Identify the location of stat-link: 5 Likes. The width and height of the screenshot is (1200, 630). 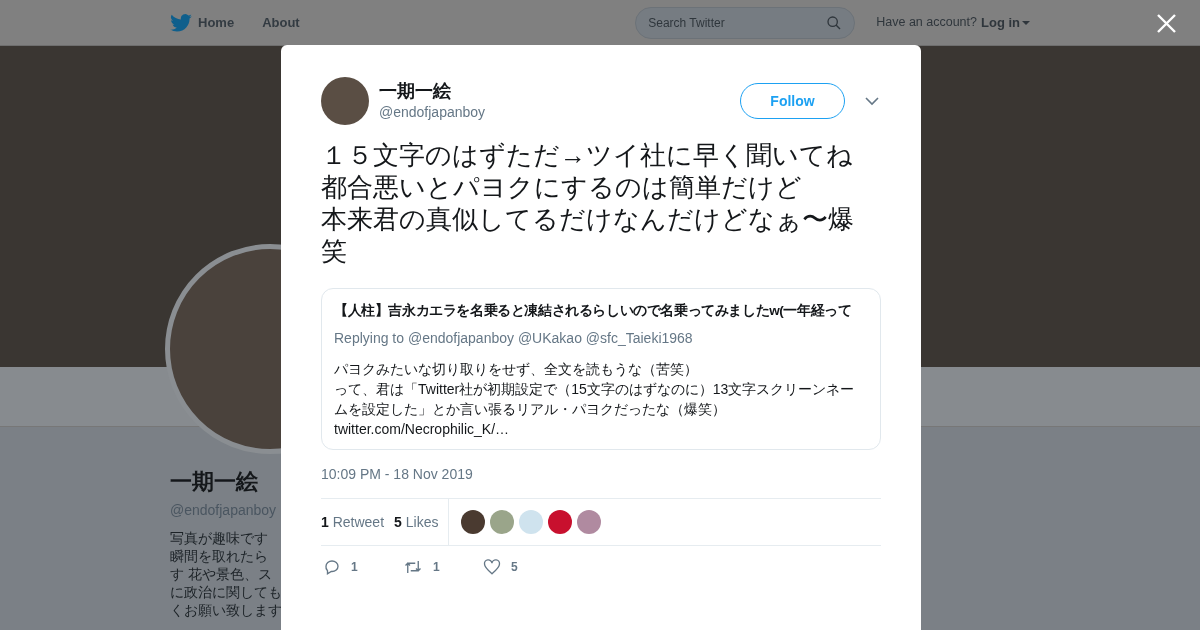
(416, 522).